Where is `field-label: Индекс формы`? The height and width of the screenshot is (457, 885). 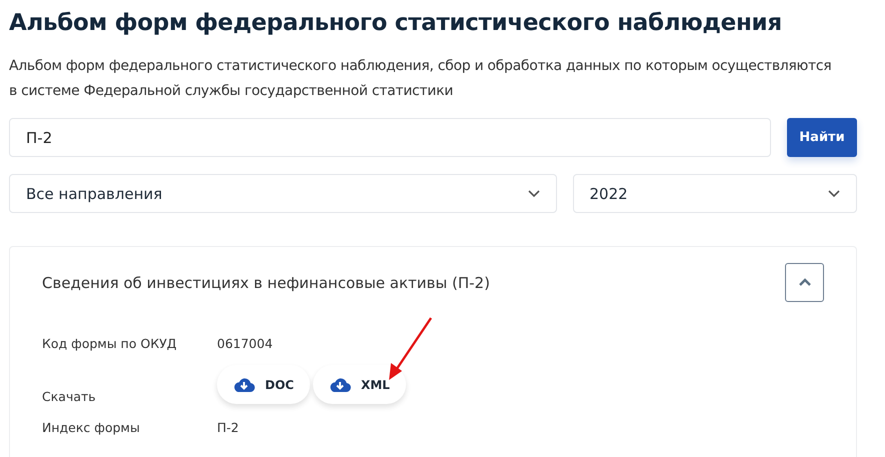 field-label: Индекс формы is located at coordinates (91, 427).